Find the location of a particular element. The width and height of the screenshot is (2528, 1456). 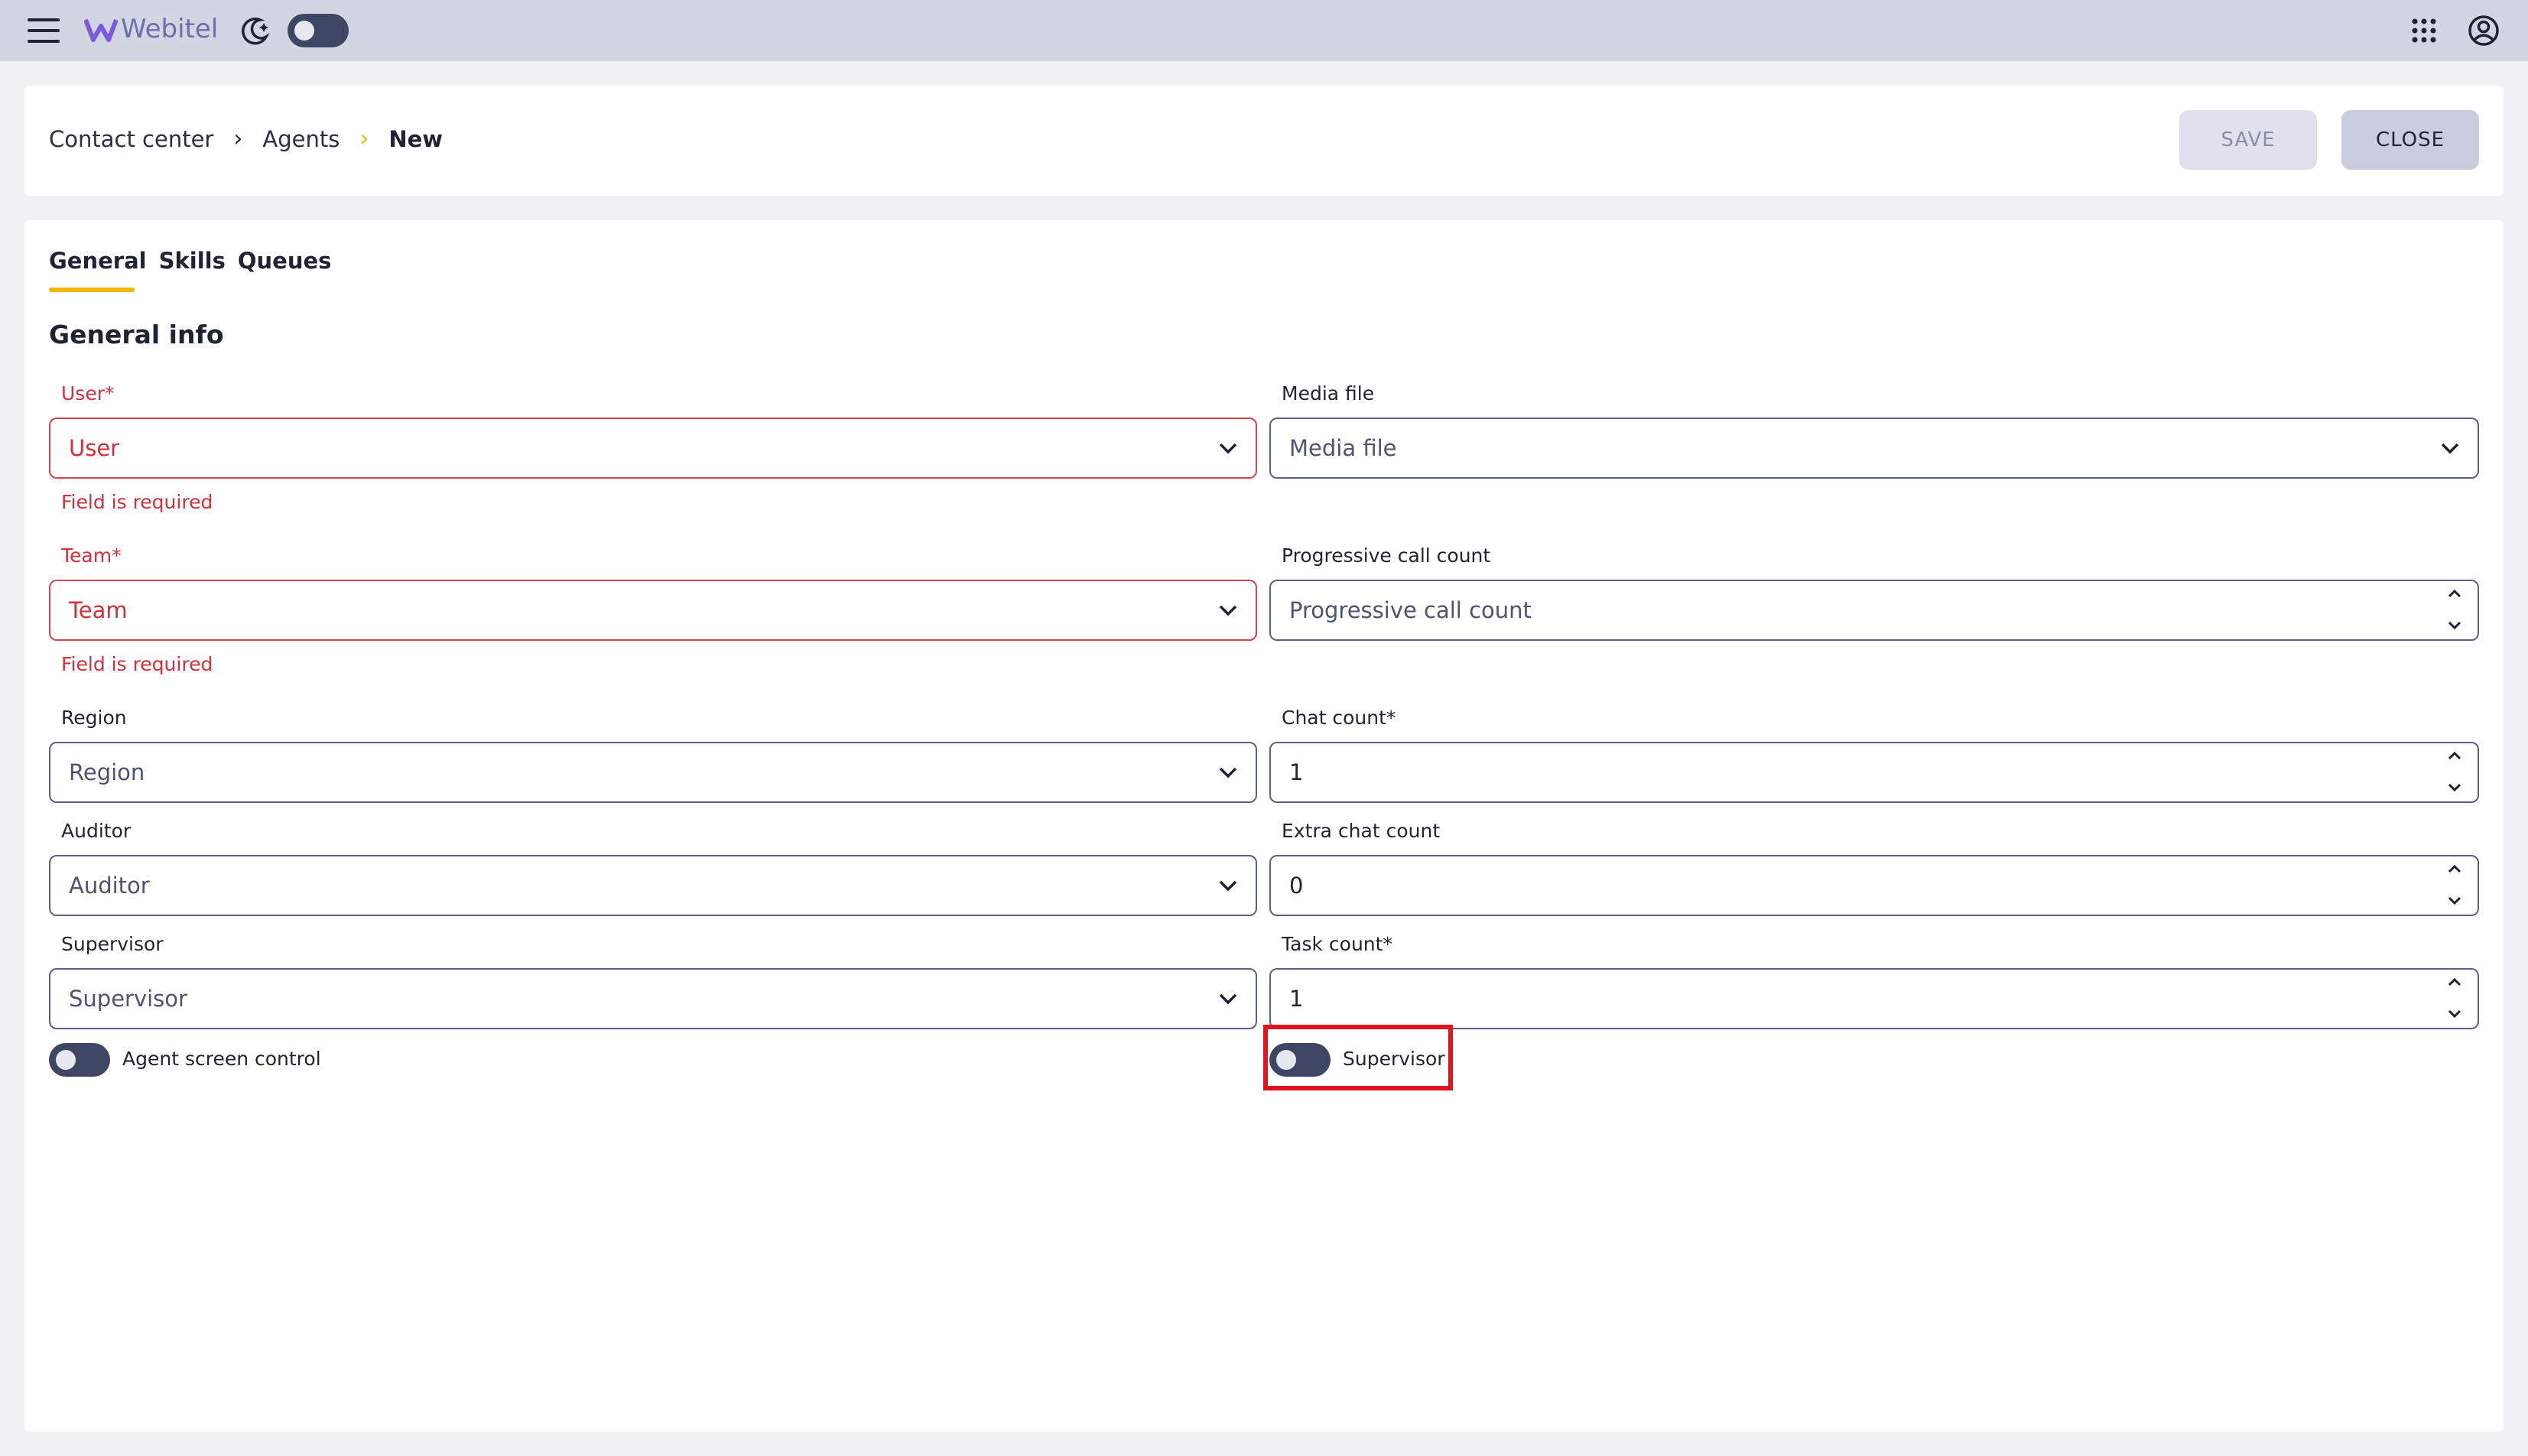

auditor-label: Auditor is located at coordinates (96, 831).